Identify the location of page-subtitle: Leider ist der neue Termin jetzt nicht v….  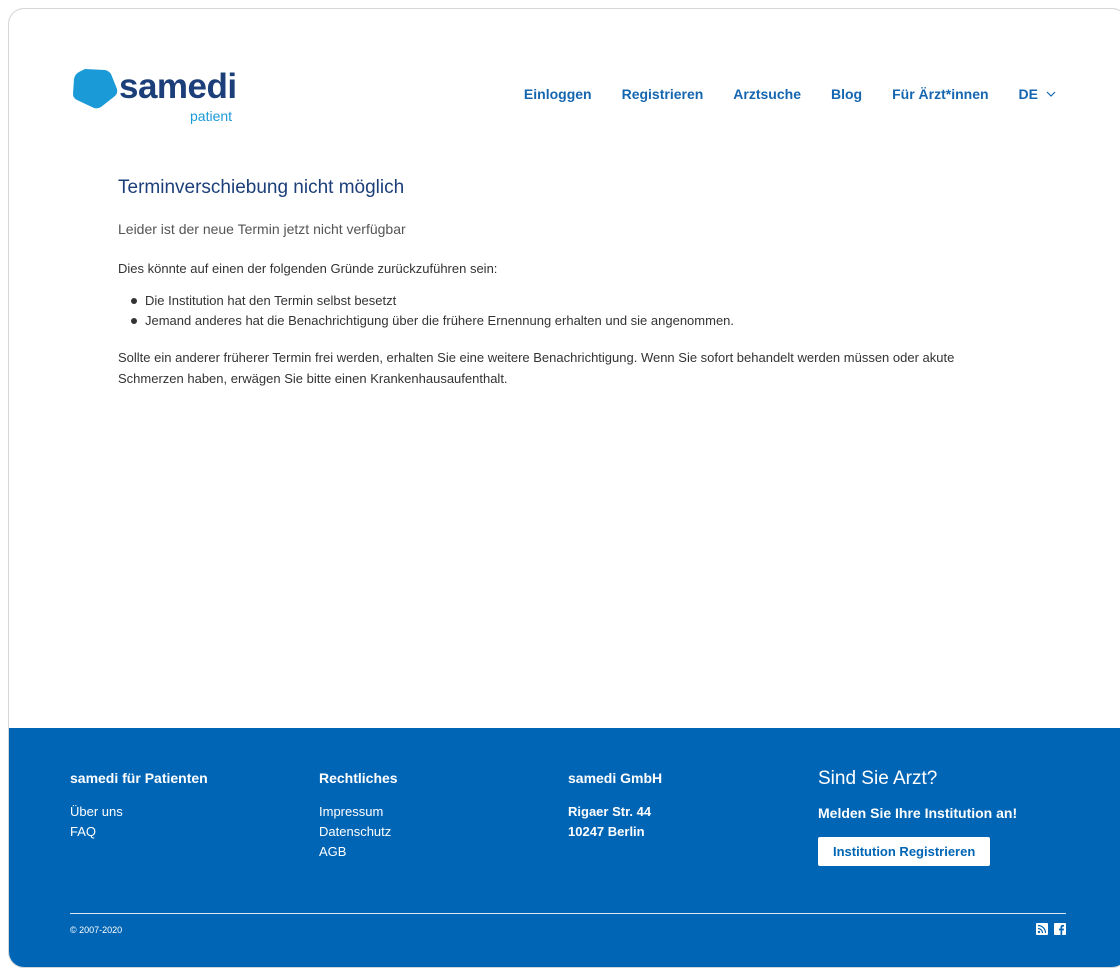
(262, 229).